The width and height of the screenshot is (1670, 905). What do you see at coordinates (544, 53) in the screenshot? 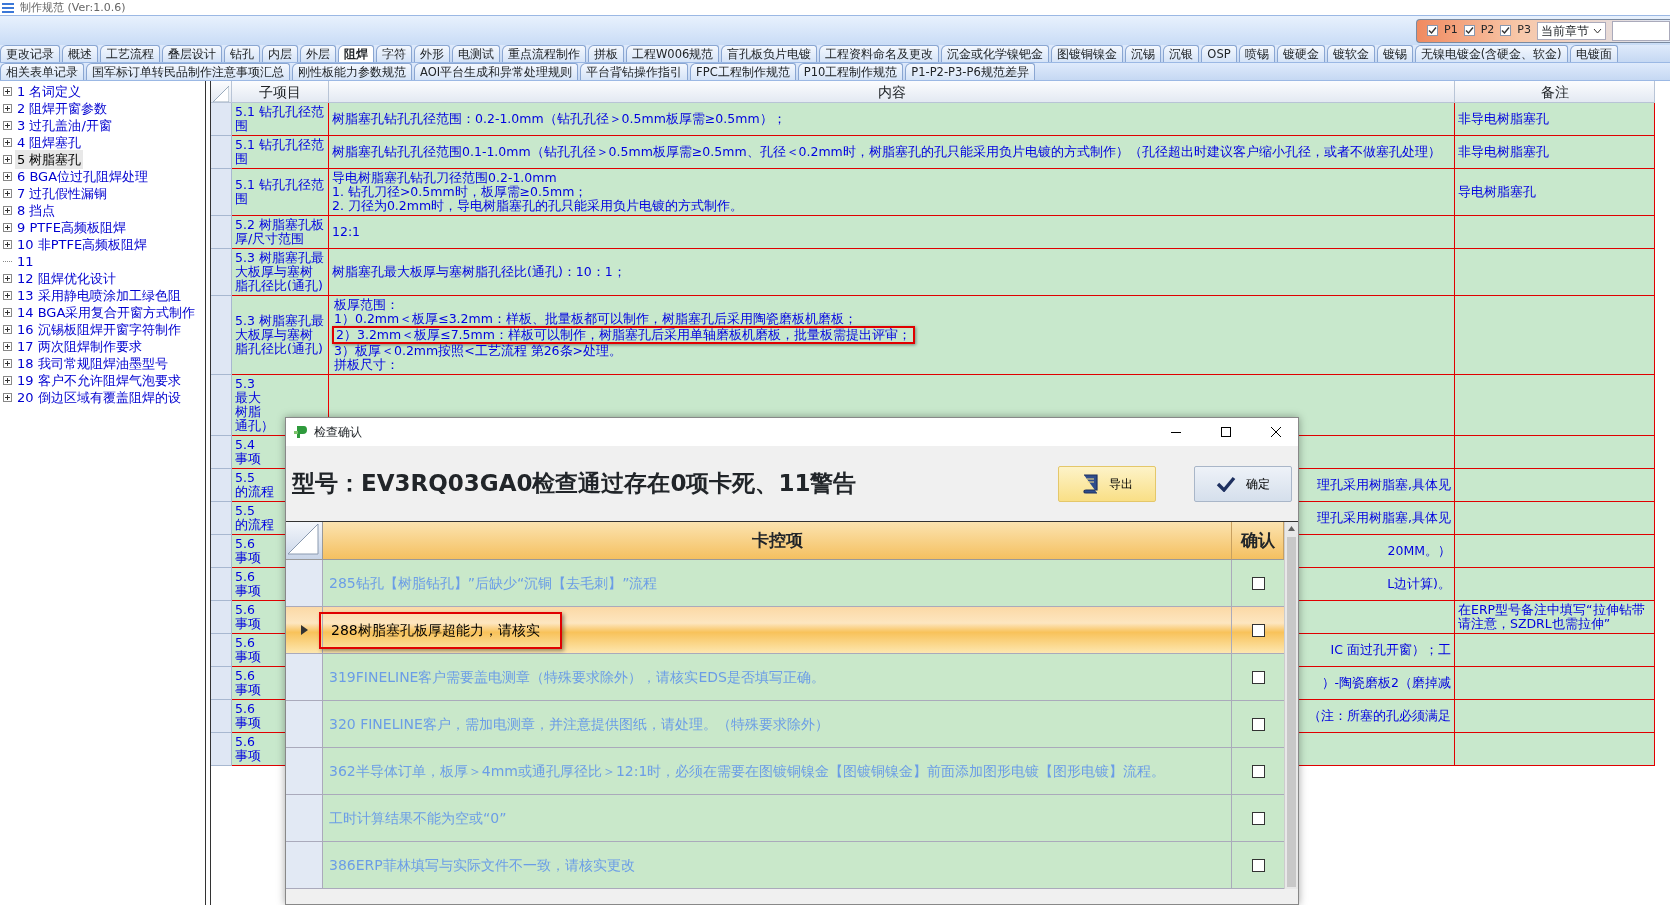
I see `tab: 重点流程制作` at bounding box center [544, 53].